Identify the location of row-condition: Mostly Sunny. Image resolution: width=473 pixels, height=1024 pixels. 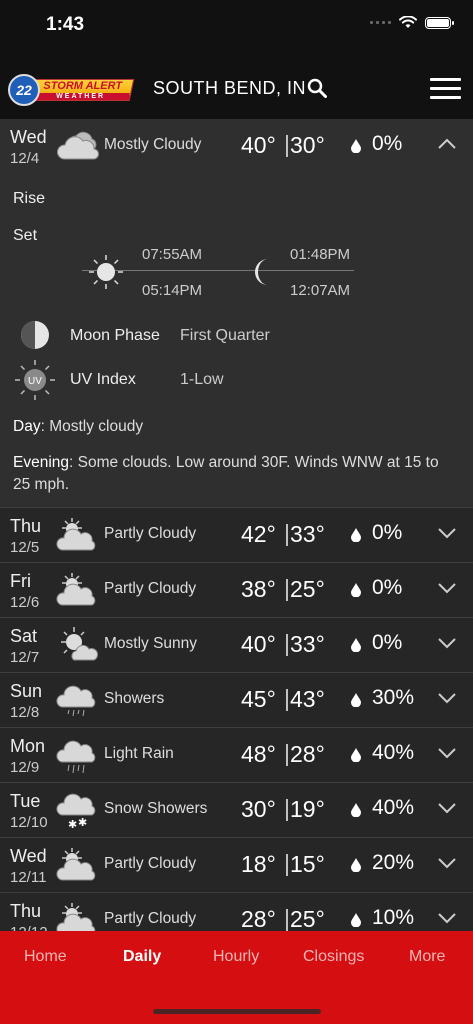
(151, 643).